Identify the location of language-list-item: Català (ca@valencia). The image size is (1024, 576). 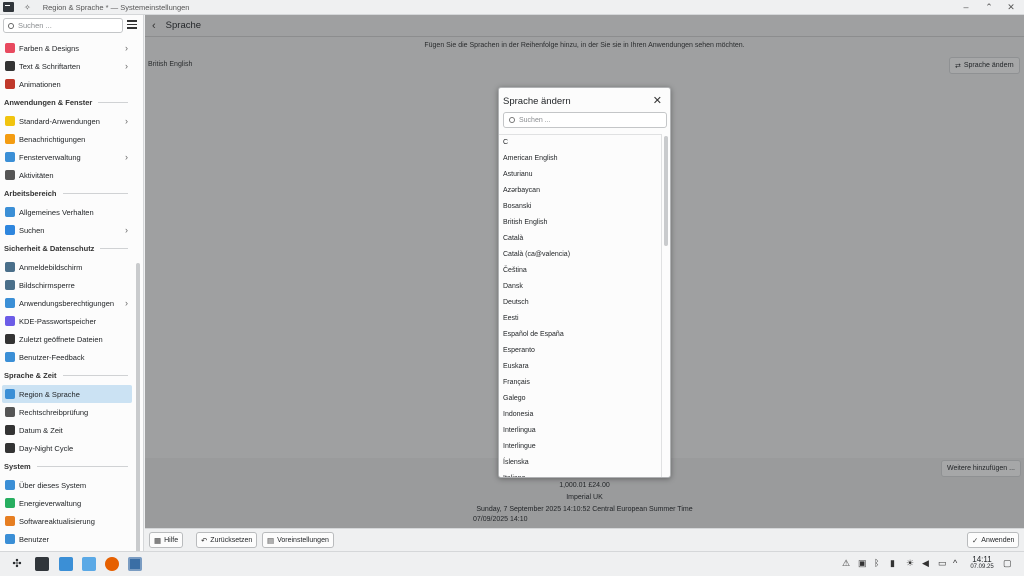
(580, 255).